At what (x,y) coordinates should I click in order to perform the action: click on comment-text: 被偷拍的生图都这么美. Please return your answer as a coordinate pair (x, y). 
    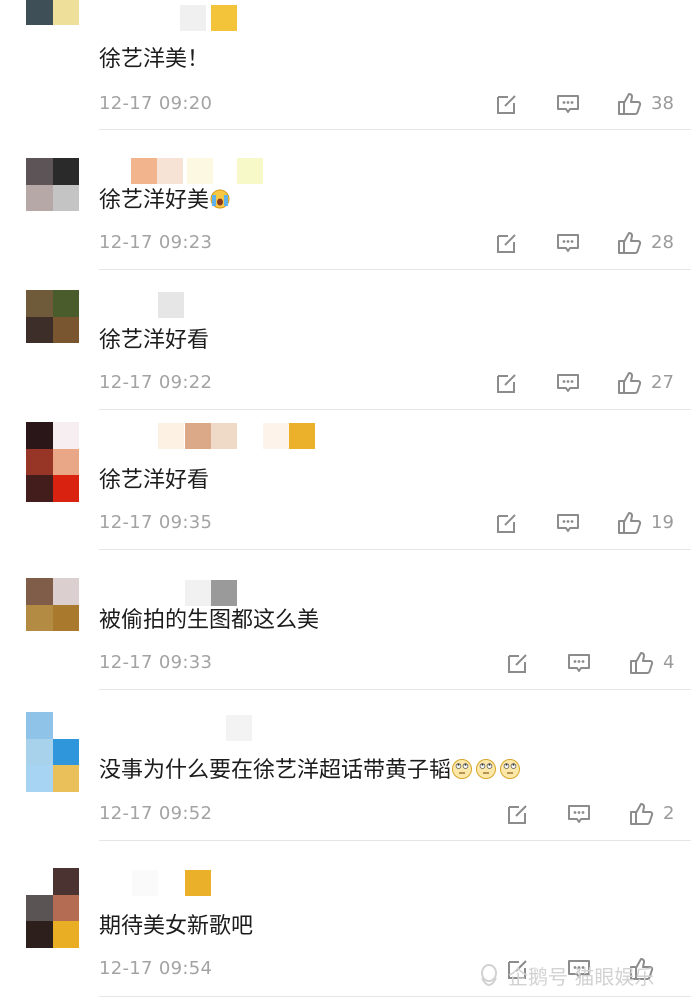
    Looking at the image, I should click on (209, 621).